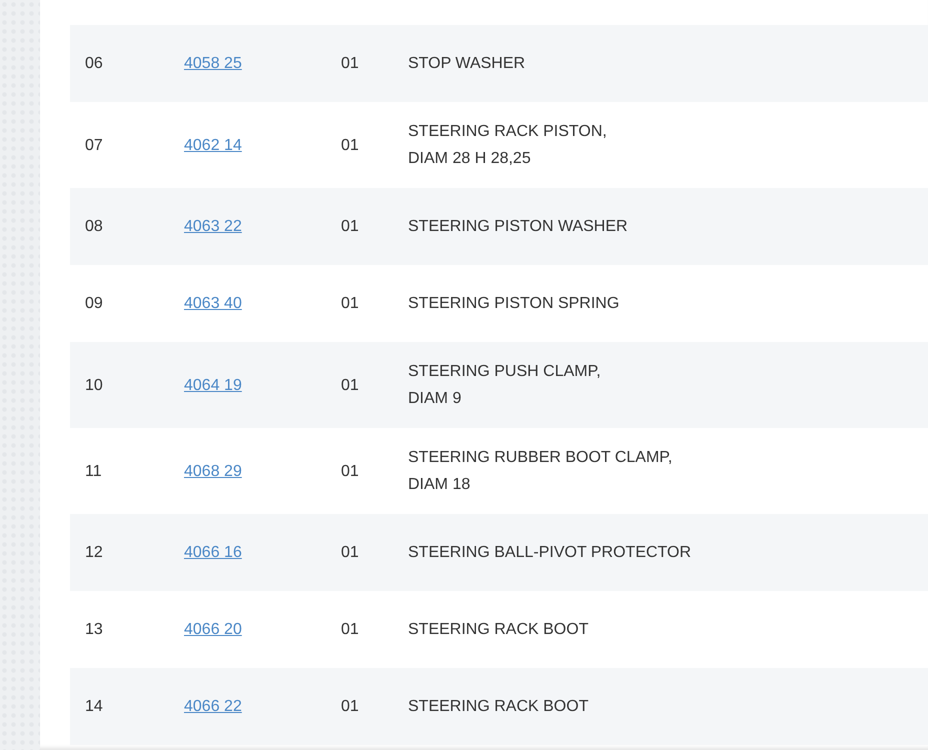 Image resolution: width=928 pixels, height=750 pixels. Describe the element at coordinates (94, 146) in the screenshot. I see `position-cell-text: 07` at that location.